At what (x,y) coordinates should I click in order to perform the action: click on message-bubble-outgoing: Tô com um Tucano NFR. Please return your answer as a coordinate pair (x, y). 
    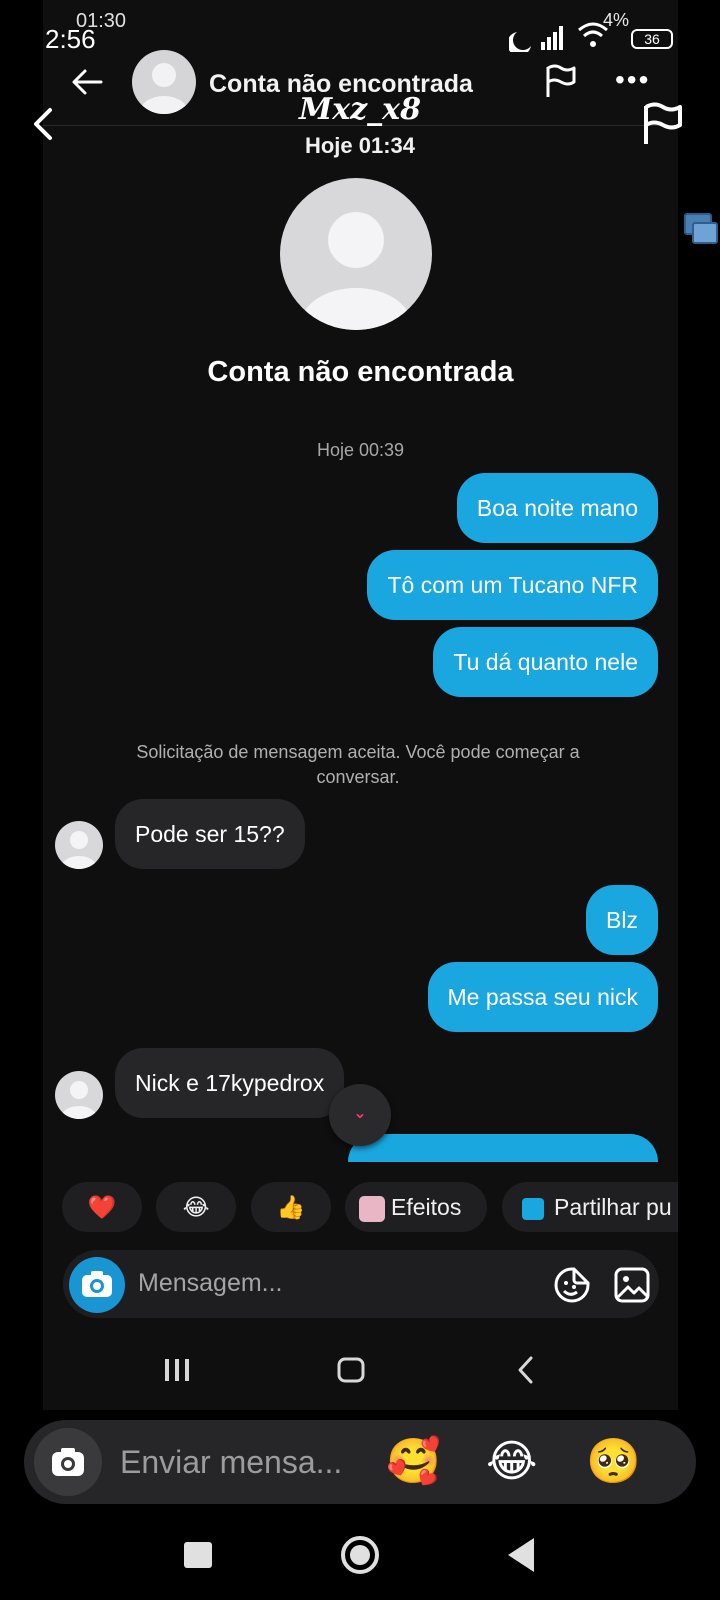
    Looking at the image, I should click on (512, 585).